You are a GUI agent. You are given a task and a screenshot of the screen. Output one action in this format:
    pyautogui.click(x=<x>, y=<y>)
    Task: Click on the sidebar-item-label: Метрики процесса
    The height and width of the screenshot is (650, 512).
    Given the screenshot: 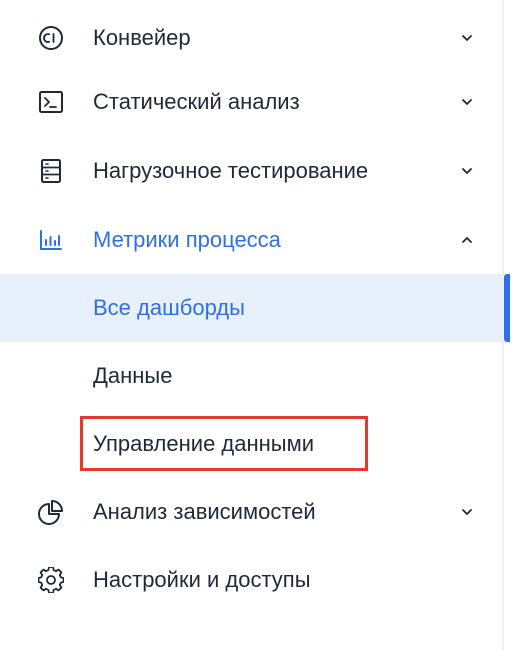 What is the action you would take?
    pyautogui.click(x=187, y=239)
    